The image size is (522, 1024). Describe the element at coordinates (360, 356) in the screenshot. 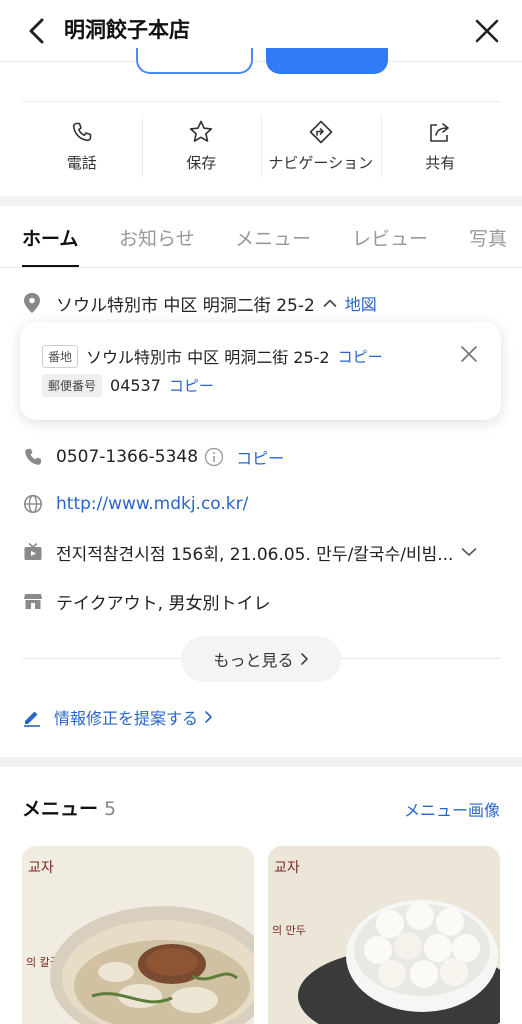

I see `copy-address-button: コピー` at that location.